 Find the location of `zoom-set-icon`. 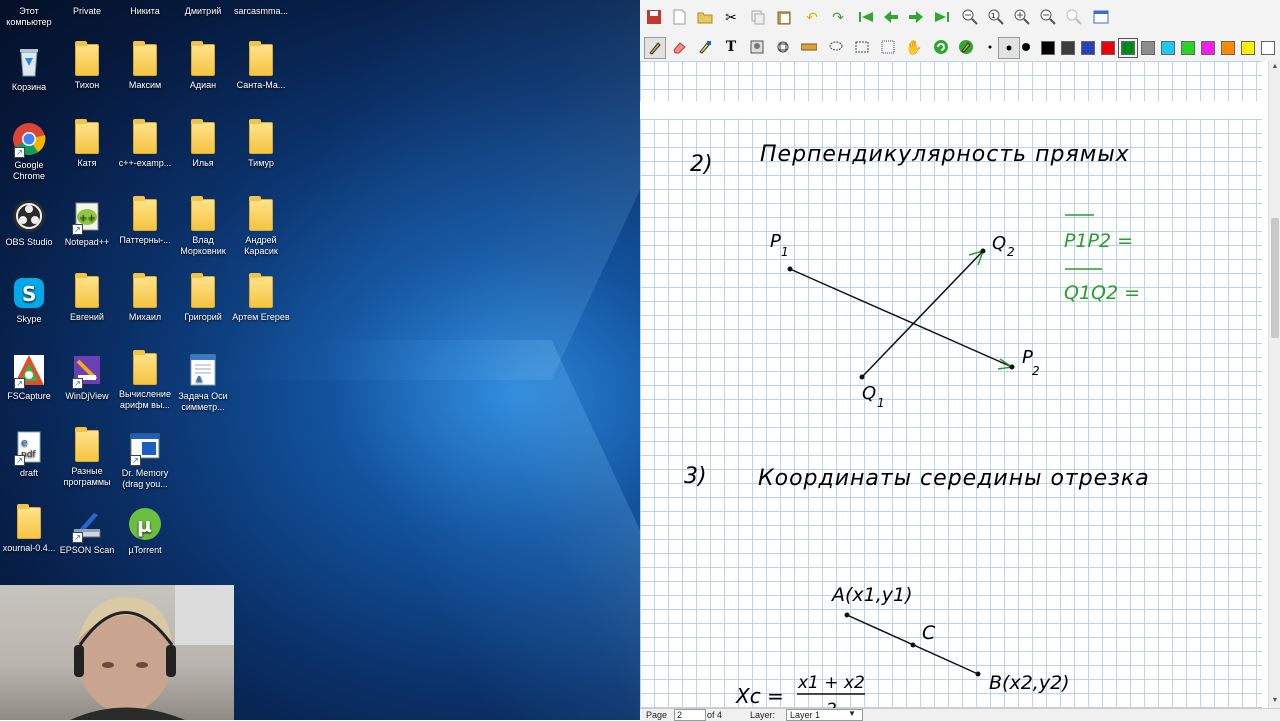

zoom-set-icon is located at coordinates (1074, 17).